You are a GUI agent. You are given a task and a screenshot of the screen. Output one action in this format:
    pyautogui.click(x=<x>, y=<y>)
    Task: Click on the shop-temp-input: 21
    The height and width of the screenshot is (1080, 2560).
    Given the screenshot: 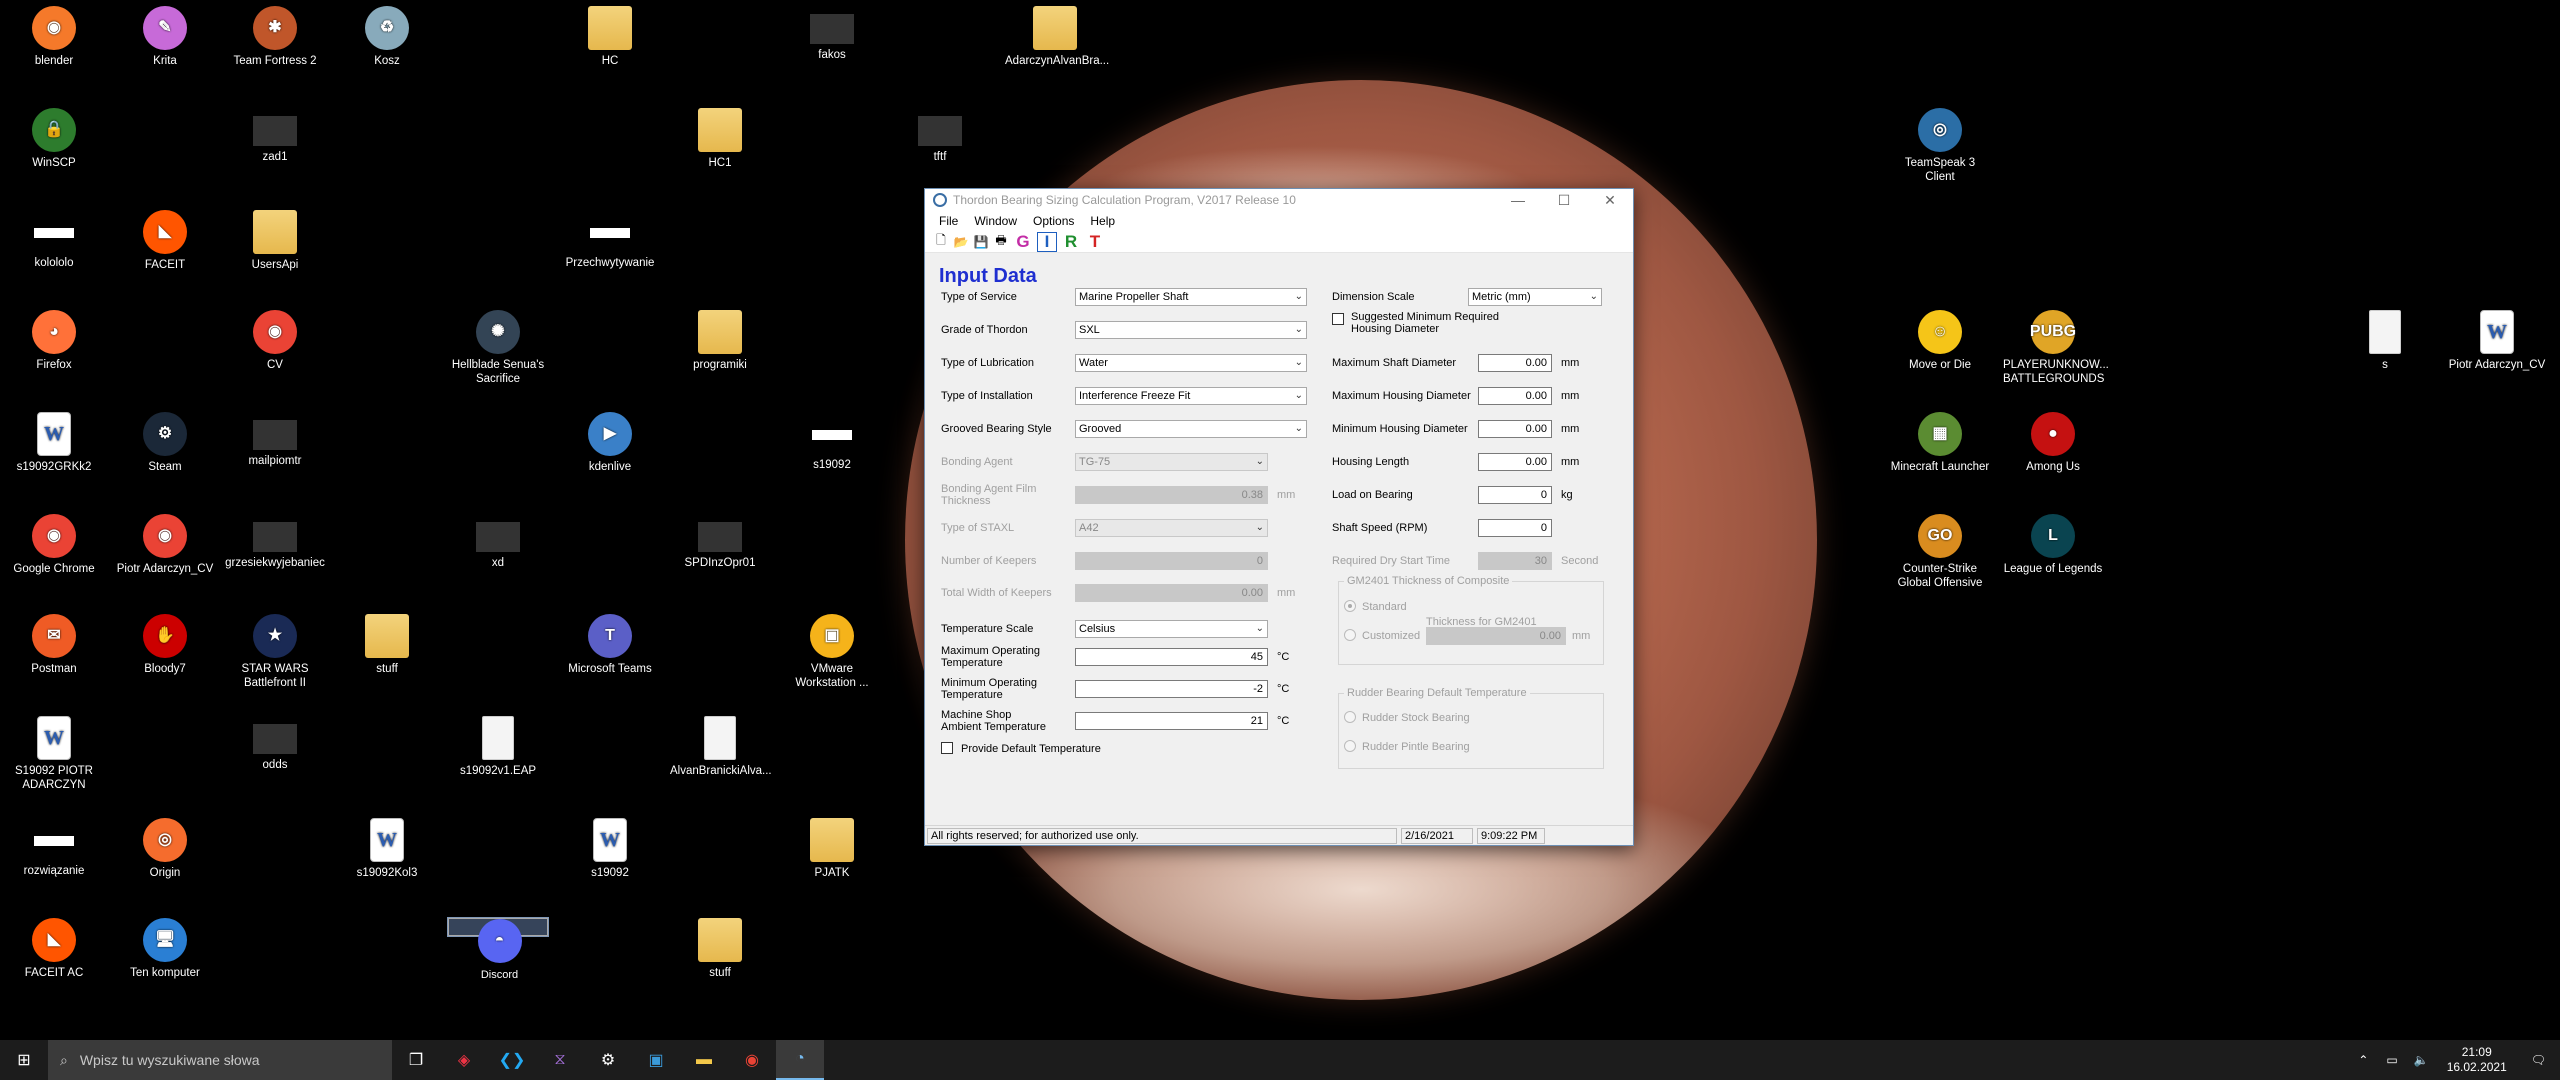 What is the action you would take?
    pyautogui.click(x=1171, y=721)
    